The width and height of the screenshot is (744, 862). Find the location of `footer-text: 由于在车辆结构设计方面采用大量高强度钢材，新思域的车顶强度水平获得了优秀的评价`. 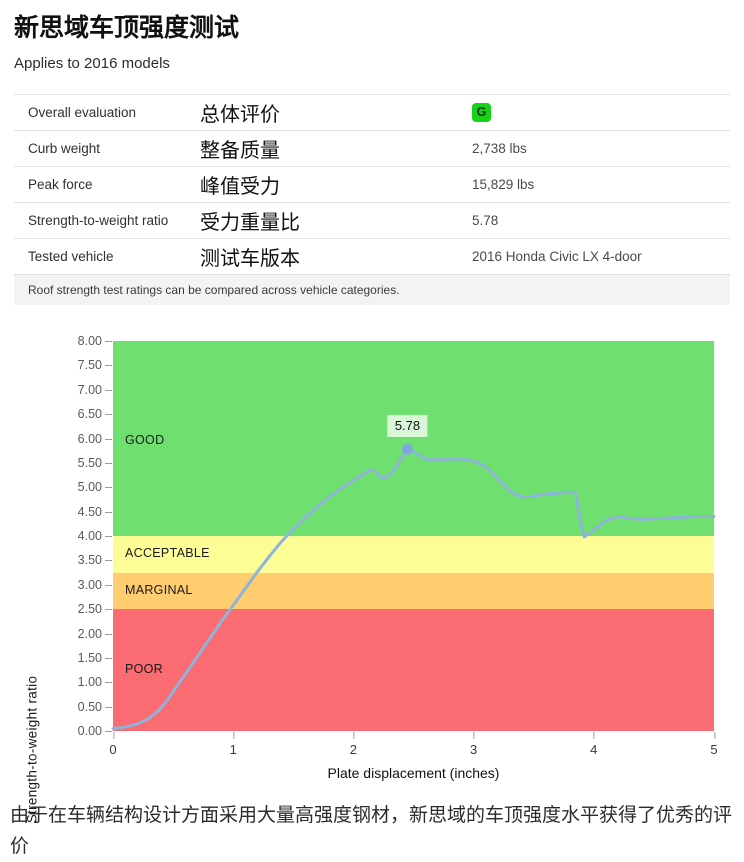

footer-text: 由于在车辆结构设计方面采用大量高强度钢材，新思域的车顶强度水平获得了优秀的评价 is located at coordinates (371, 831).